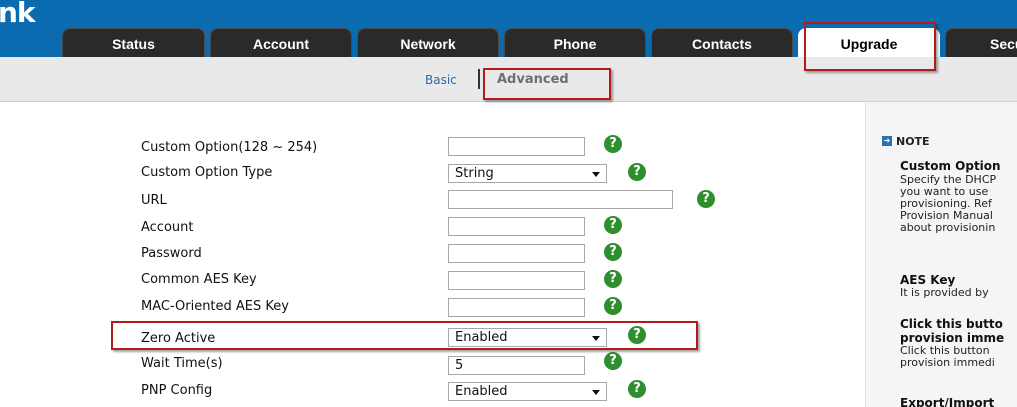 This screenshot has width=1017, height=407. Describe the element at coordinates (887, 141) in the screenshot. I see `arrow-right-icon: ➜` at that location.